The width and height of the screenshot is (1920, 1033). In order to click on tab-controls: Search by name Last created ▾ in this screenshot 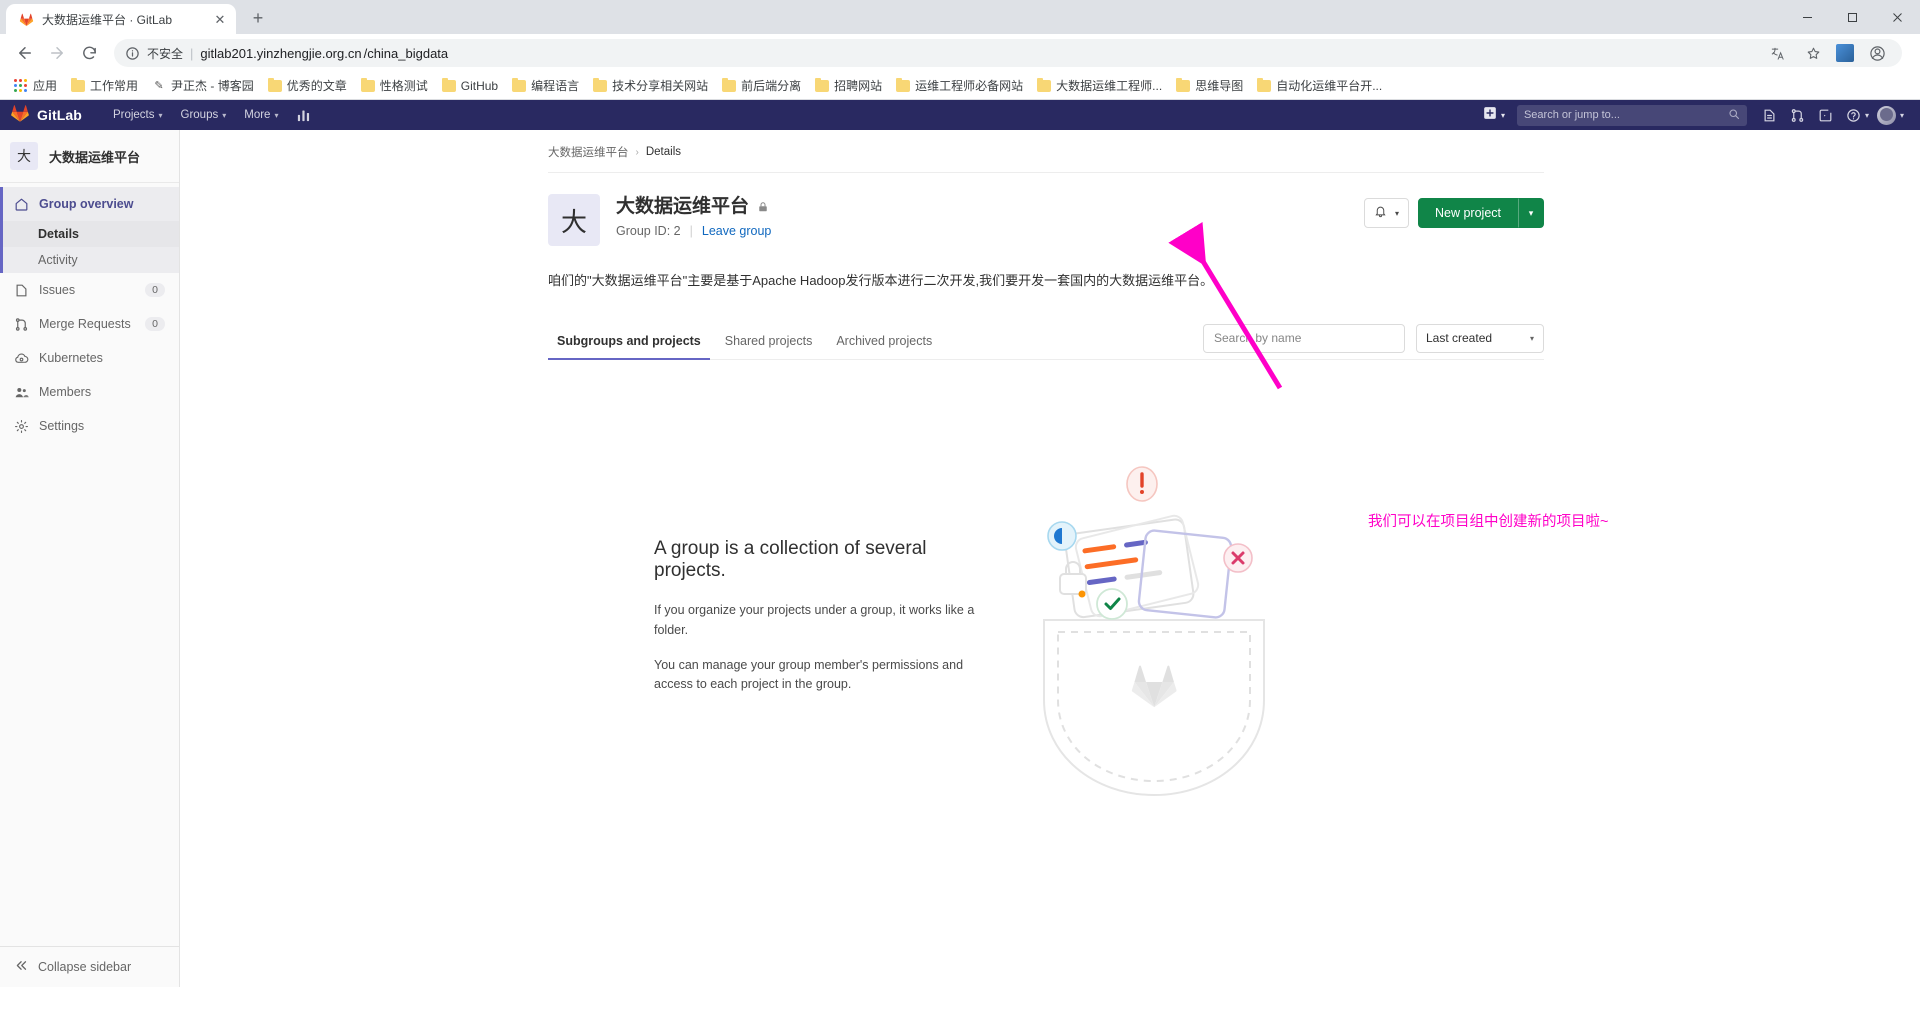, I will do `click(1373, 341)`.